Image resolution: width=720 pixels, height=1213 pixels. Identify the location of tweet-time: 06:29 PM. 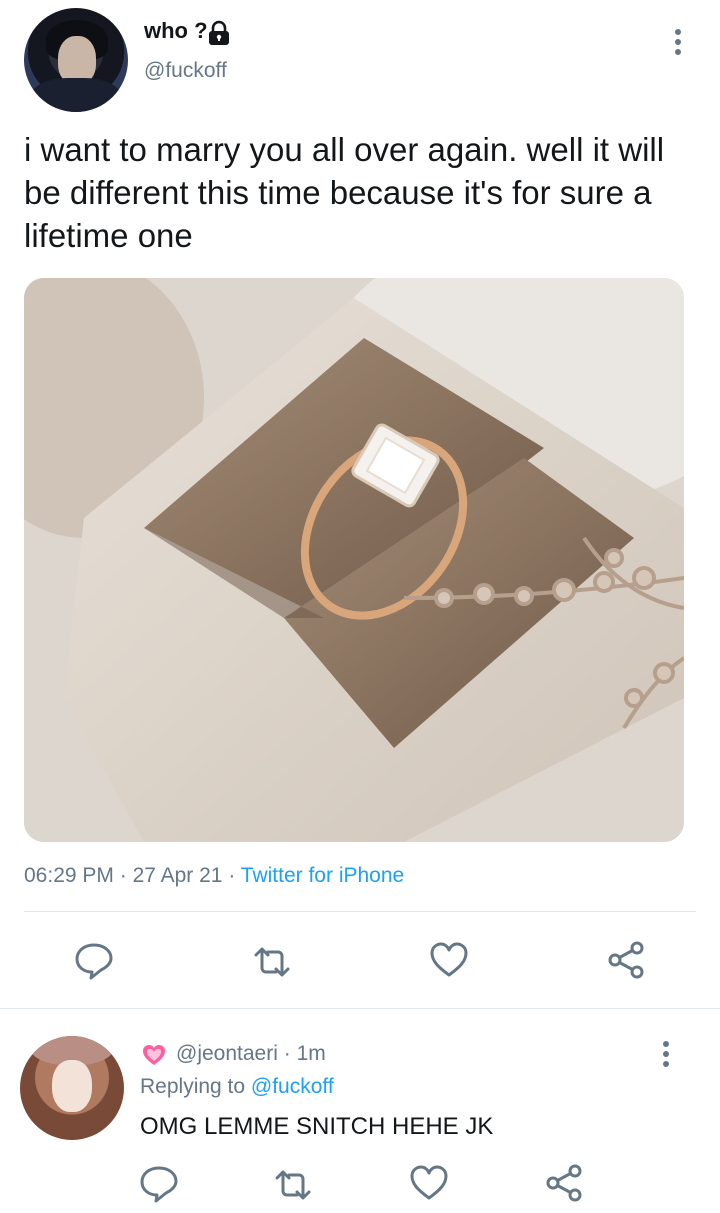
(69, 875).